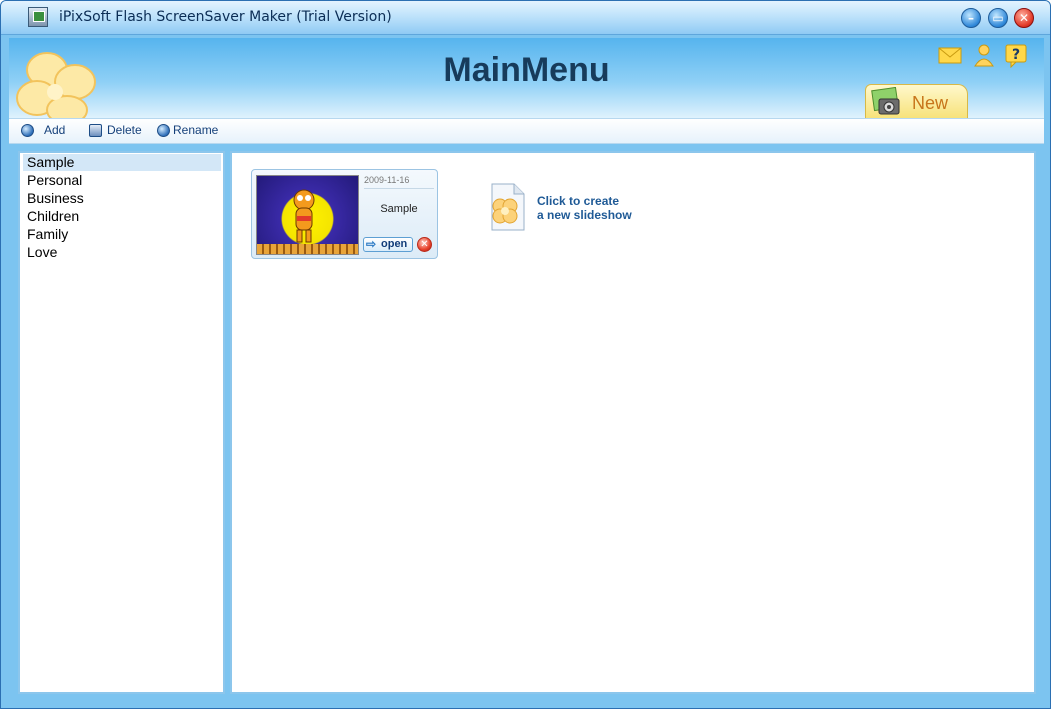  I want to click on minimize-button: –, so click(971, 18).